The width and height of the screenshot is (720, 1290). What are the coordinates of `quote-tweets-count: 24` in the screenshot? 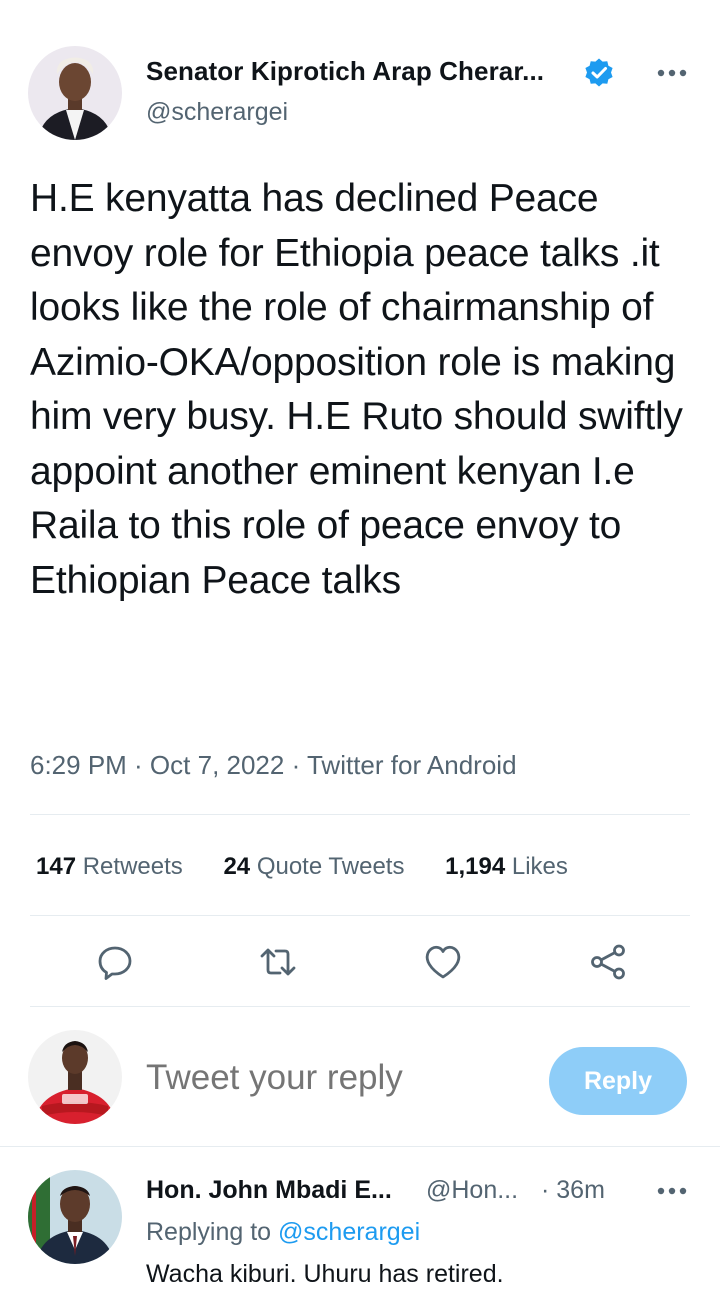 It's located at (237, 866).